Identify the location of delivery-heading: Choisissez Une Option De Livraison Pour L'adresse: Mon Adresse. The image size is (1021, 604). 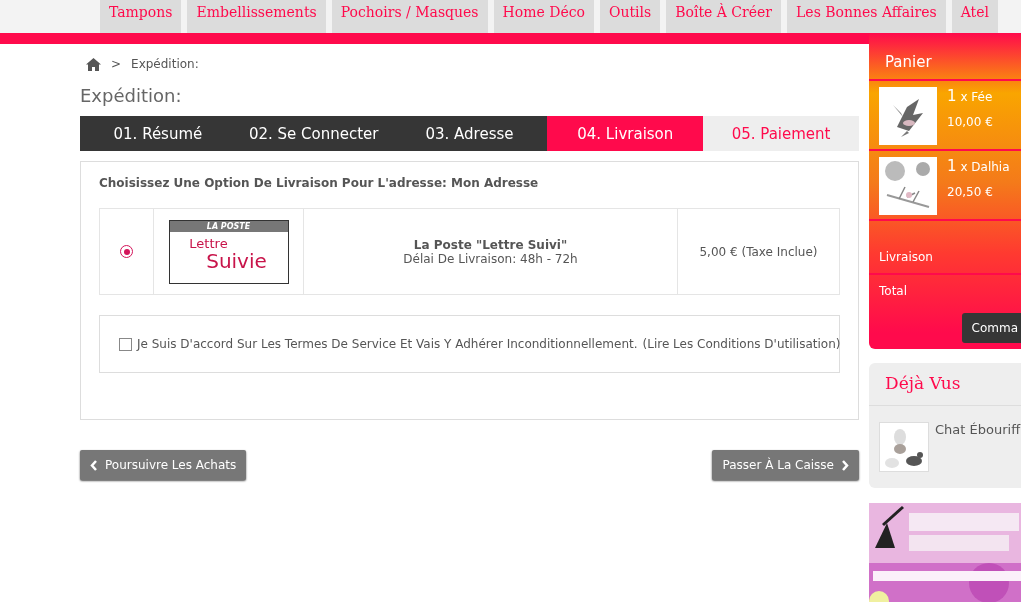
(319, 183).